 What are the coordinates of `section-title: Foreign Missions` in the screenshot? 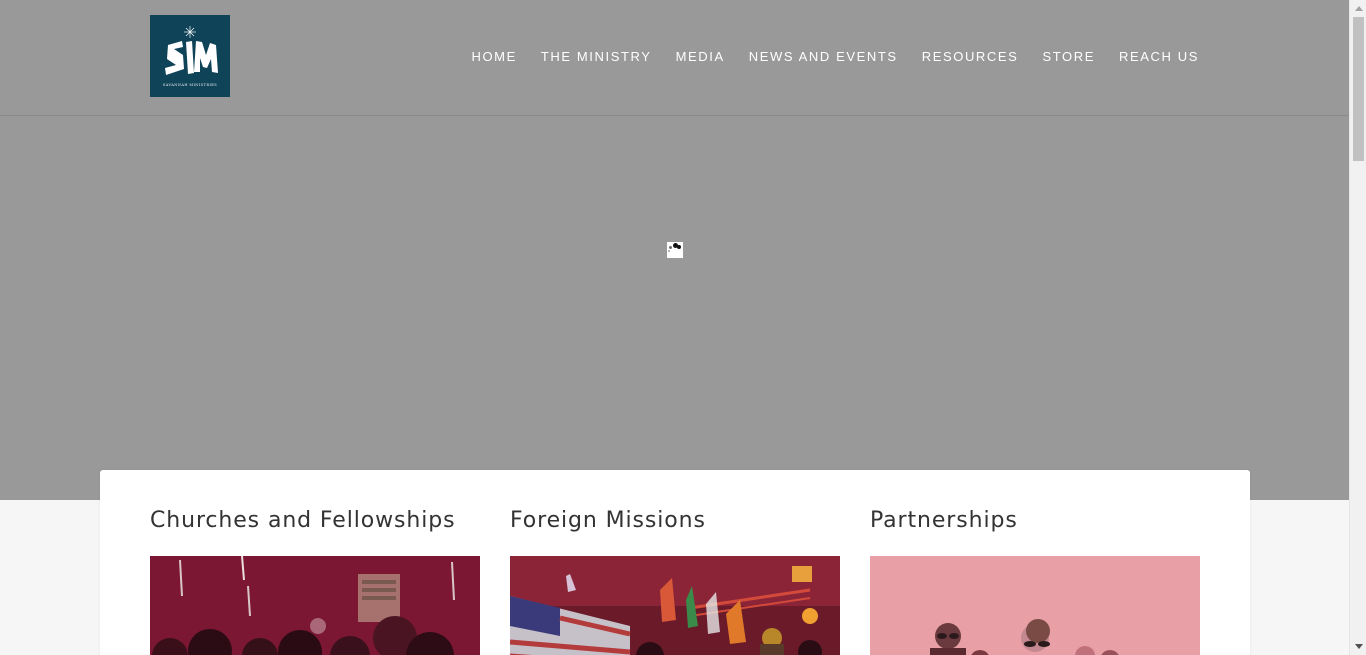 It's located at (608, 520).